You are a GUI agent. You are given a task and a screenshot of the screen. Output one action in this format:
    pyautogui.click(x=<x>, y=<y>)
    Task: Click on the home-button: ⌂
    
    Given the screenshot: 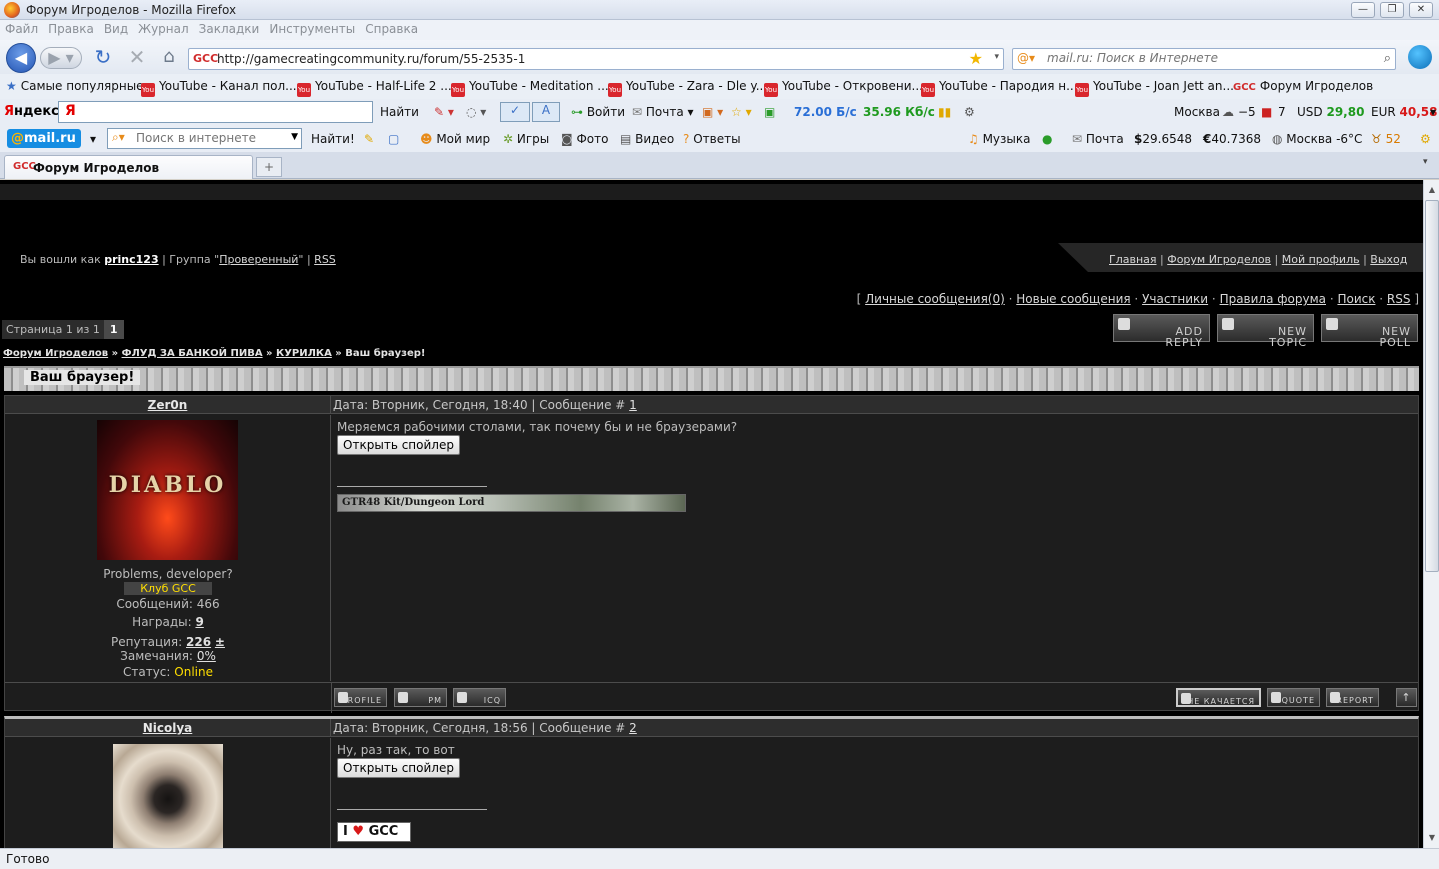 What is the action you would take?
    pyautogui.click(x=169, y=58)
    